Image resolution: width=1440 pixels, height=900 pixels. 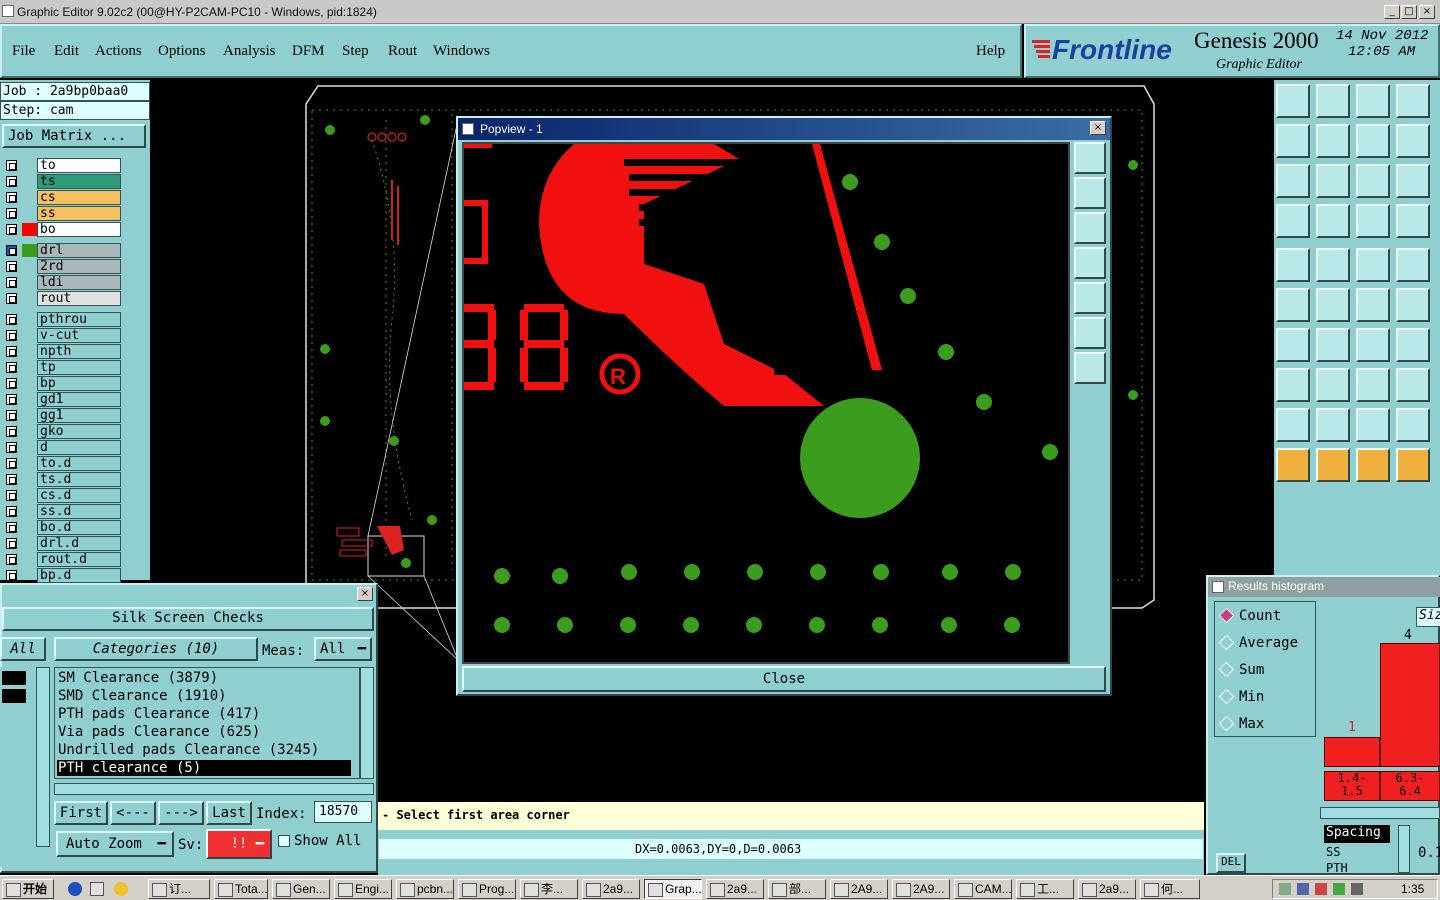 What do you see at coordinates (79, 479) in the screenshot?
I see `layer-name: ts.d` at bounding box center [79, 479].